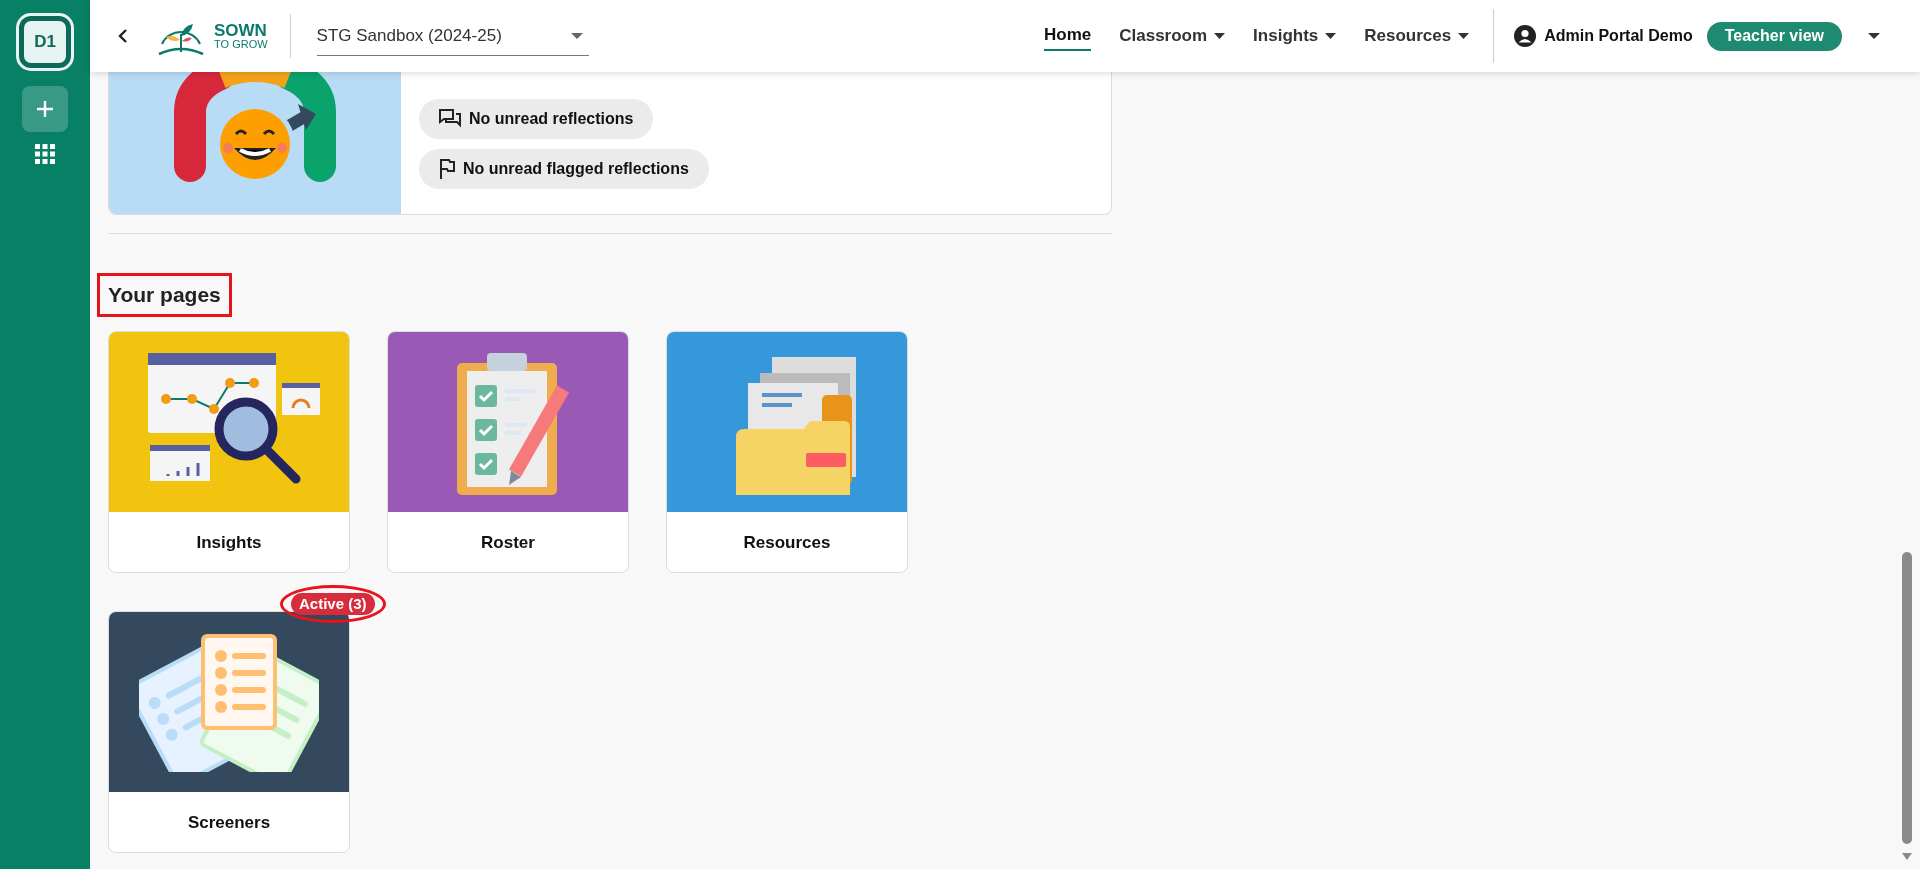 This screenshot has width=1920, height=869. I want to click on tile-label: Resources, so click(787, 543).